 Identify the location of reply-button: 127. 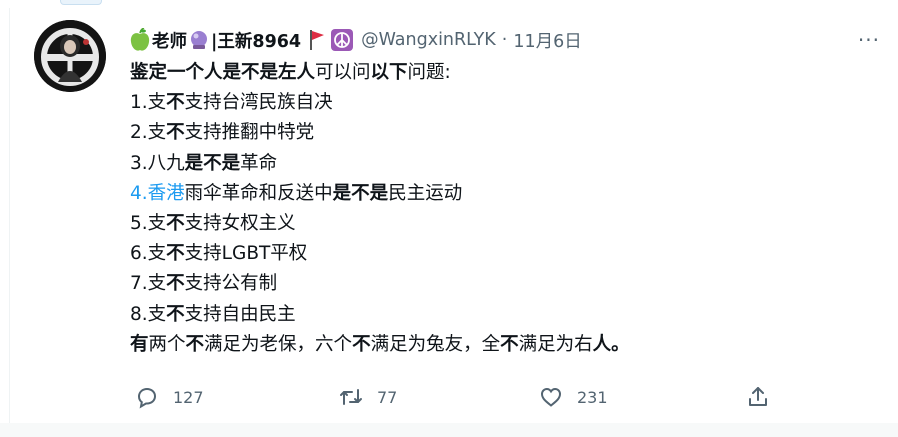
(169, 397).